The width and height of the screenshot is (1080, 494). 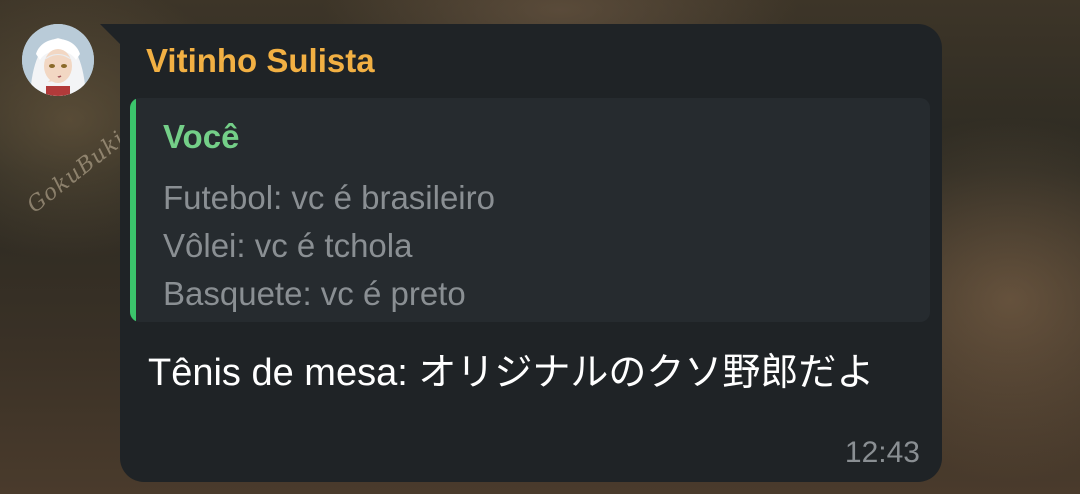 I want to click on sender-avatar, so click(x=58, y=60).